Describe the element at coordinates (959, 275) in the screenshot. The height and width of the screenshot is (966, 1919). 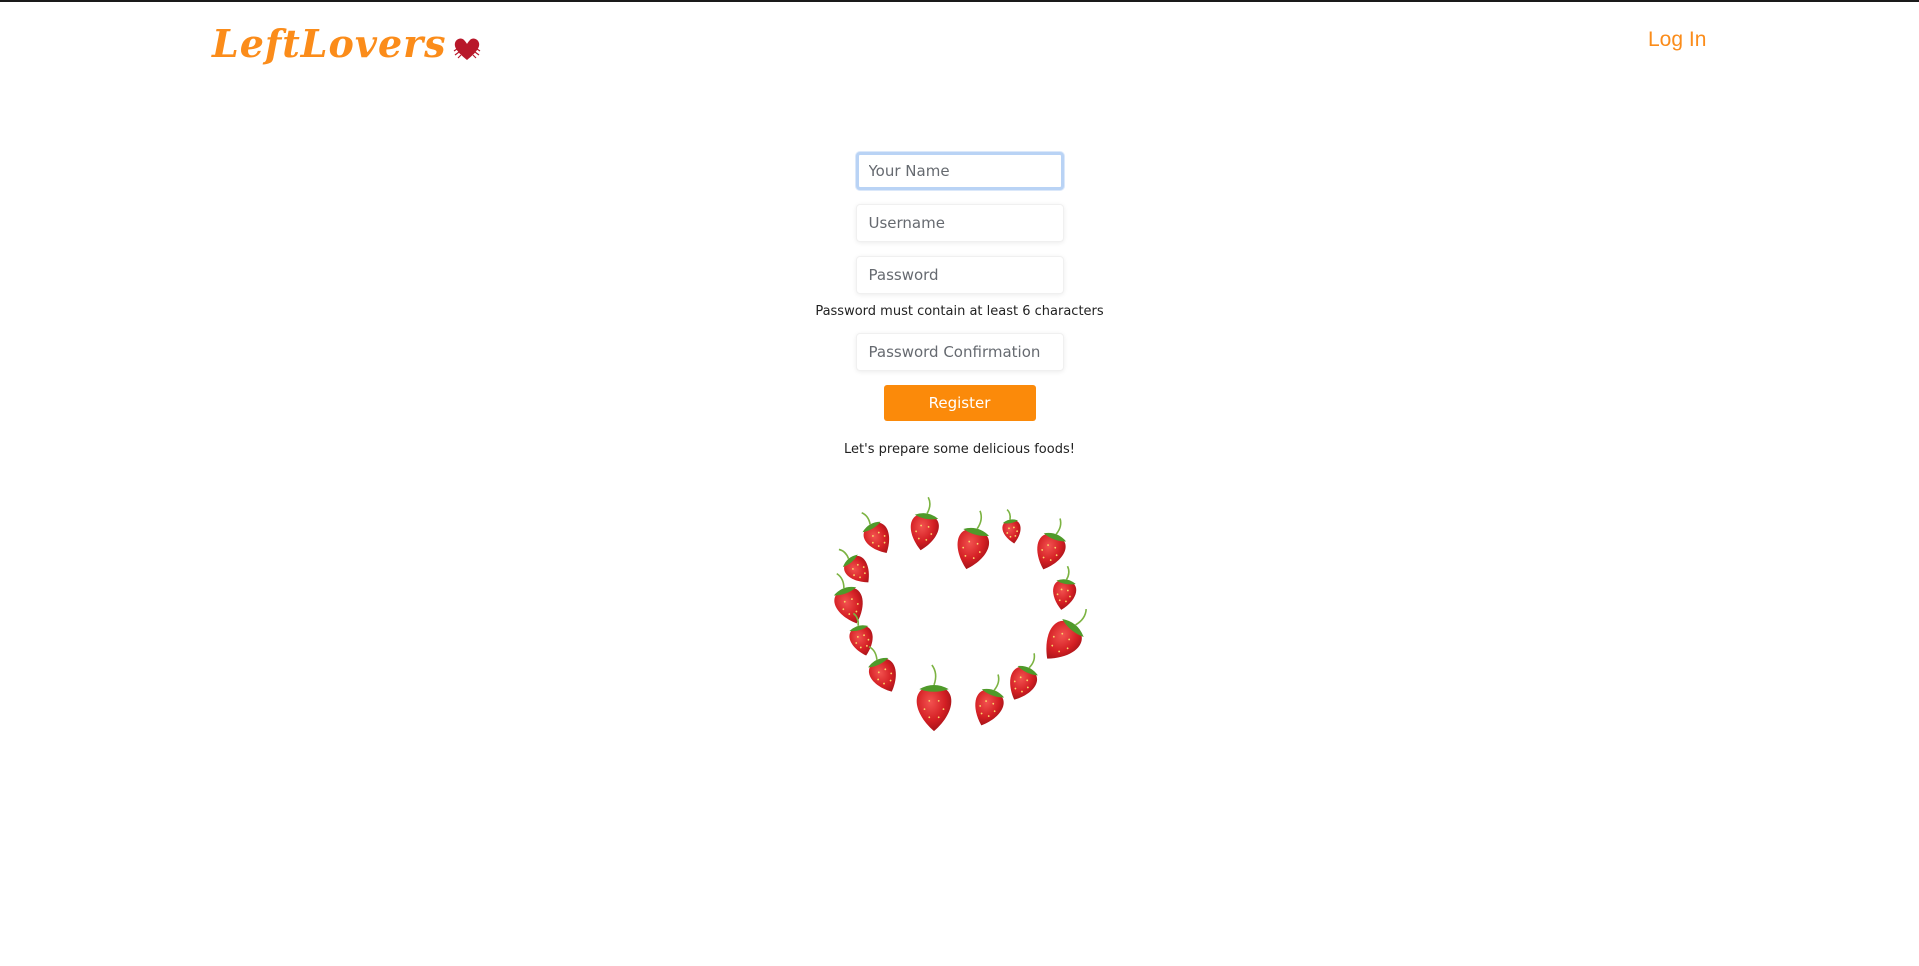
I see `password-input` at that location.